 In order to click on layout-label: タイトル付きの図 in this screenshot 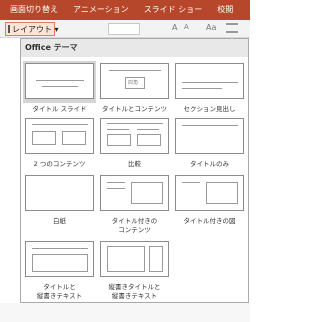, I will do `click(209, 221)`.